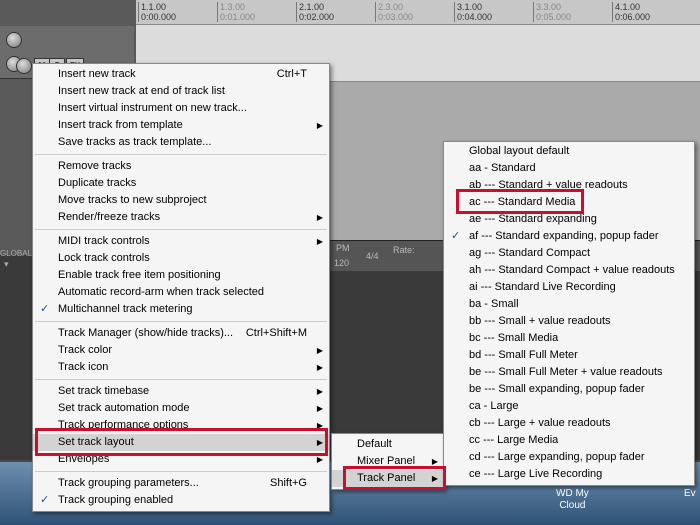 The width and height of the screenshot is (700, 525). What do you see at coordinates (181, 459) in the screenshot?
I see `menu-item-envelopes: Envelopes ▶` at bounding box center [181, 459].